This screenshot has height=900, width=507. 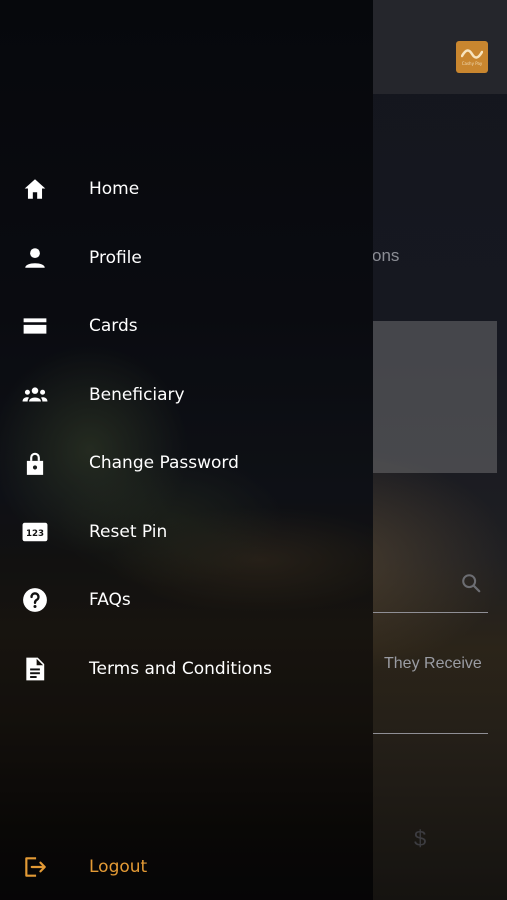 I want to click on menu-item-profile: Profile, so click(x=186, y=258).